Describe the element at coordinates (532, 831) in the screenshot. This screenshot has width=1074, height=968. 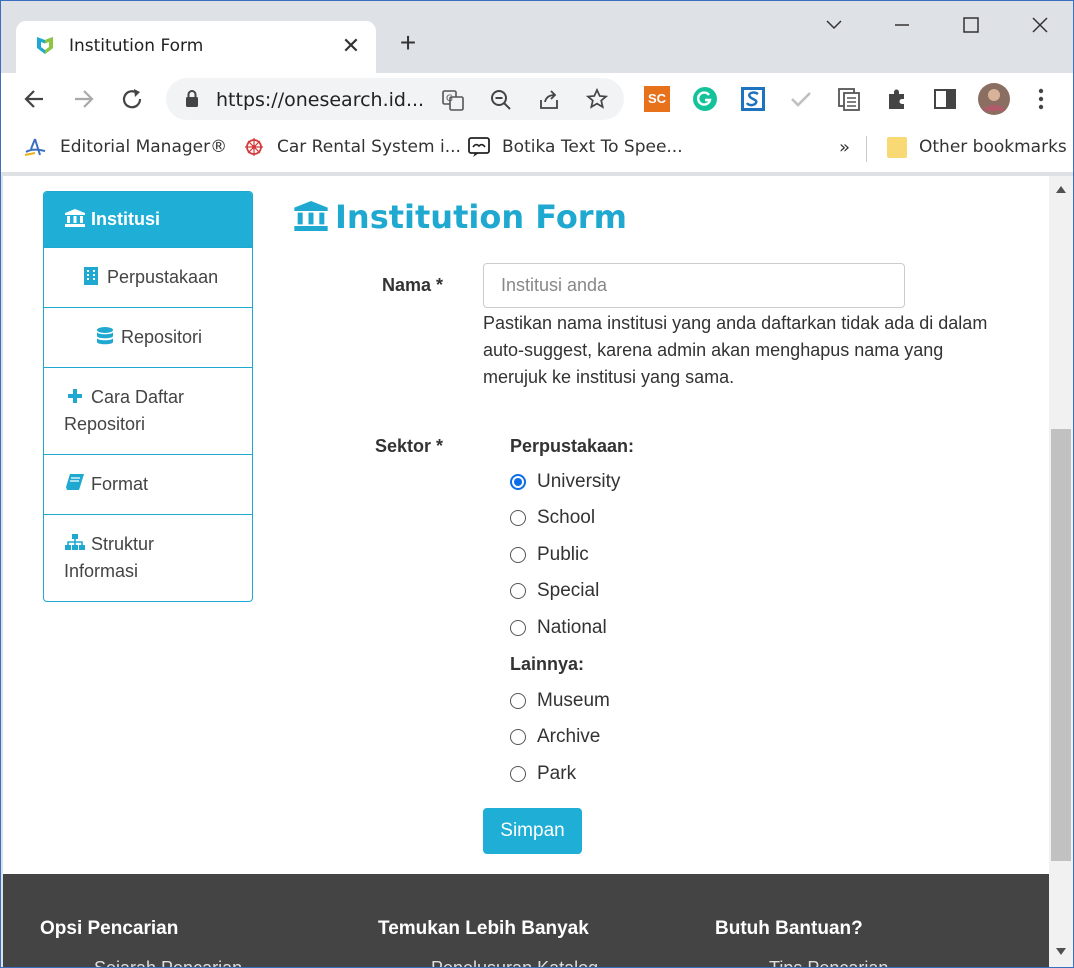
I see `simpan-button: Simpan` at that location.